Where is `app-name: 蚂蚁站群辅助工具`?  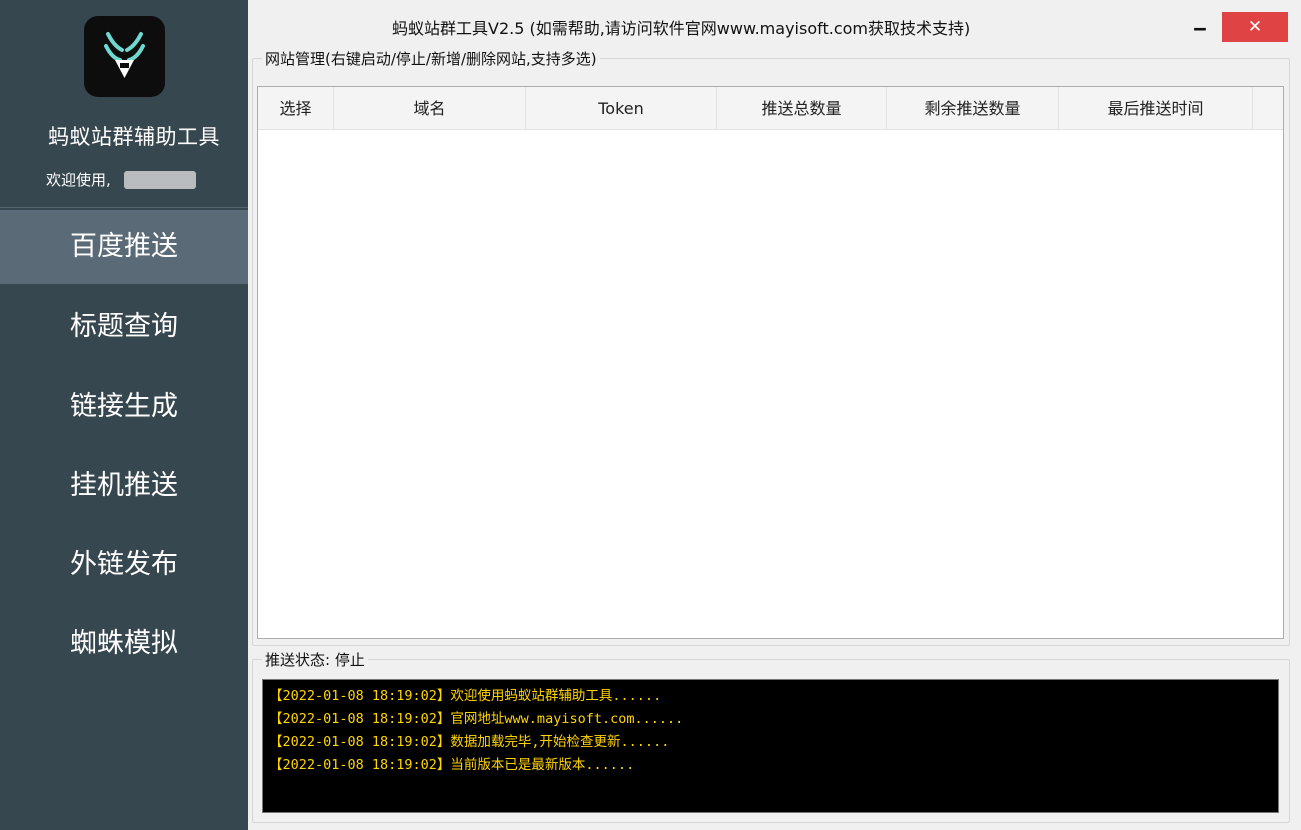 app-name: 蚂蚁站群辅助工具 is located at coordinates (134, 137).